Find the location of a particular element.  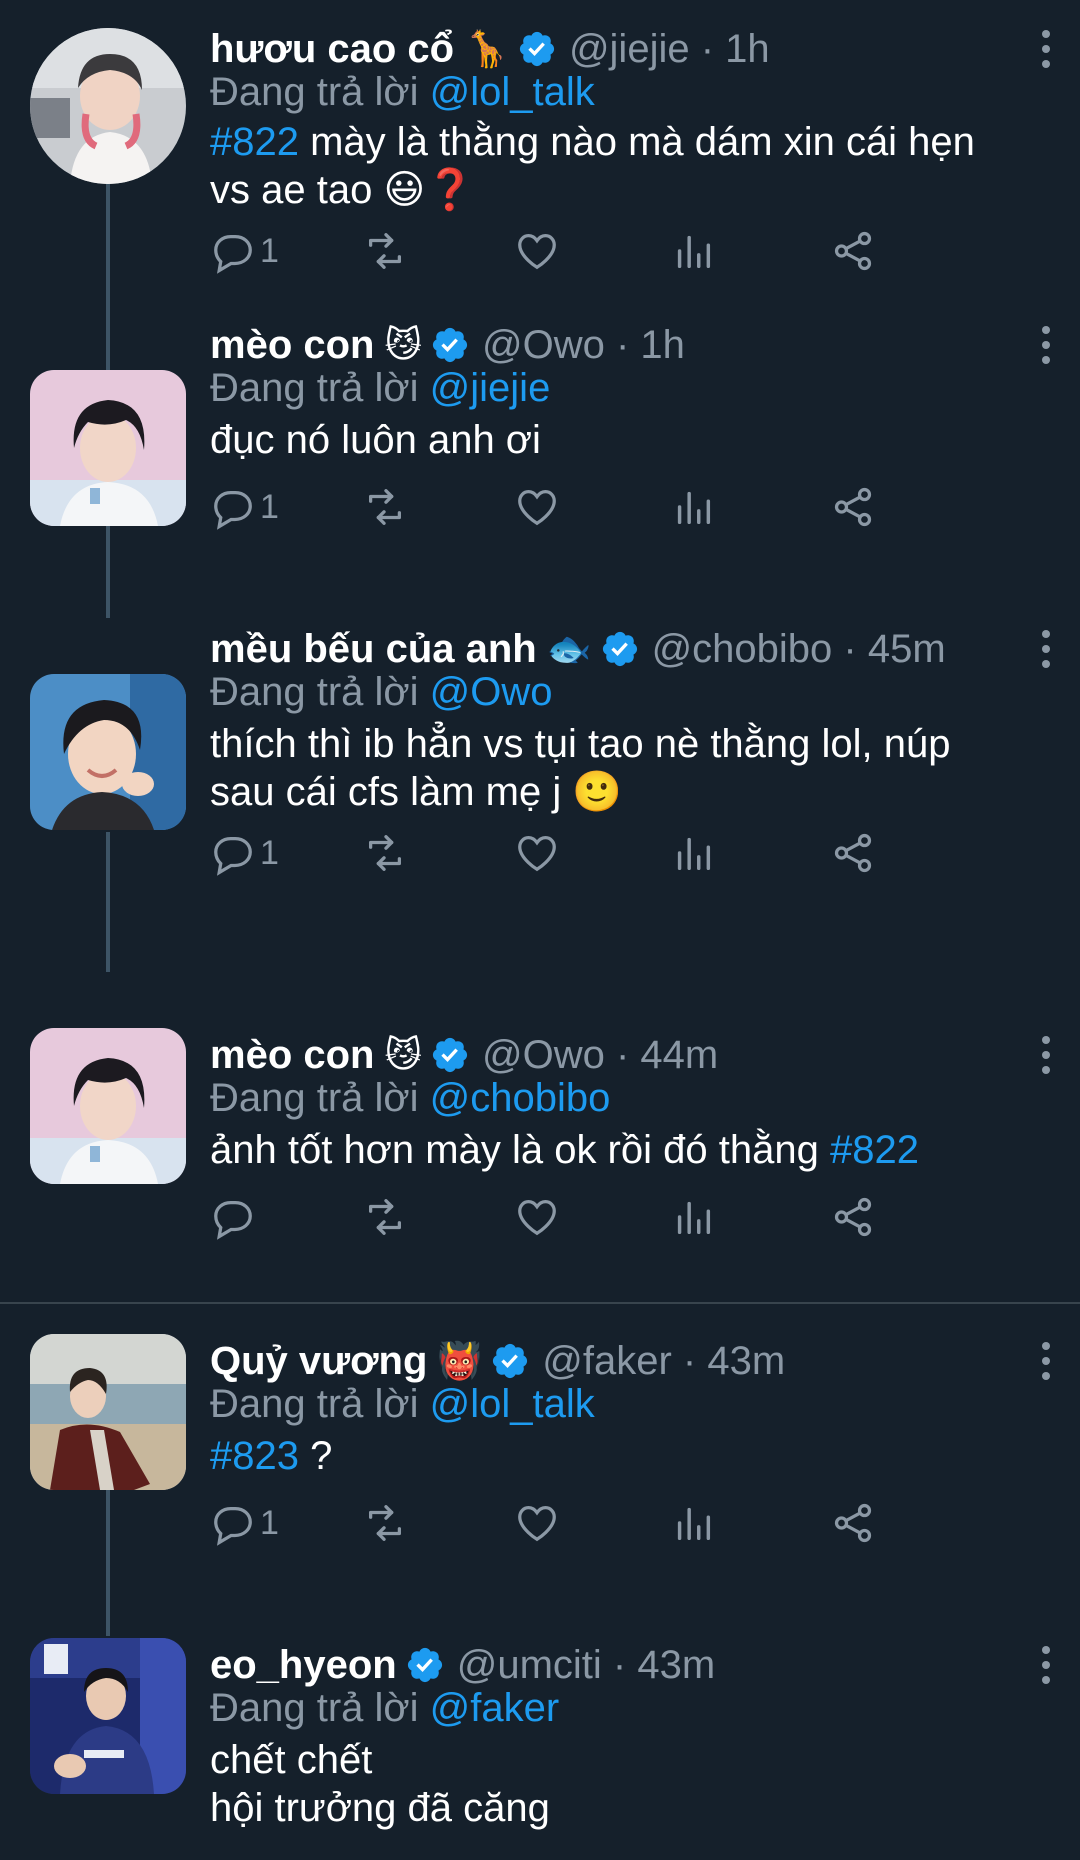

tweet-header: mều bếu của anh 🐟 @chobibo · 45m is located at coordinates (615, 649).